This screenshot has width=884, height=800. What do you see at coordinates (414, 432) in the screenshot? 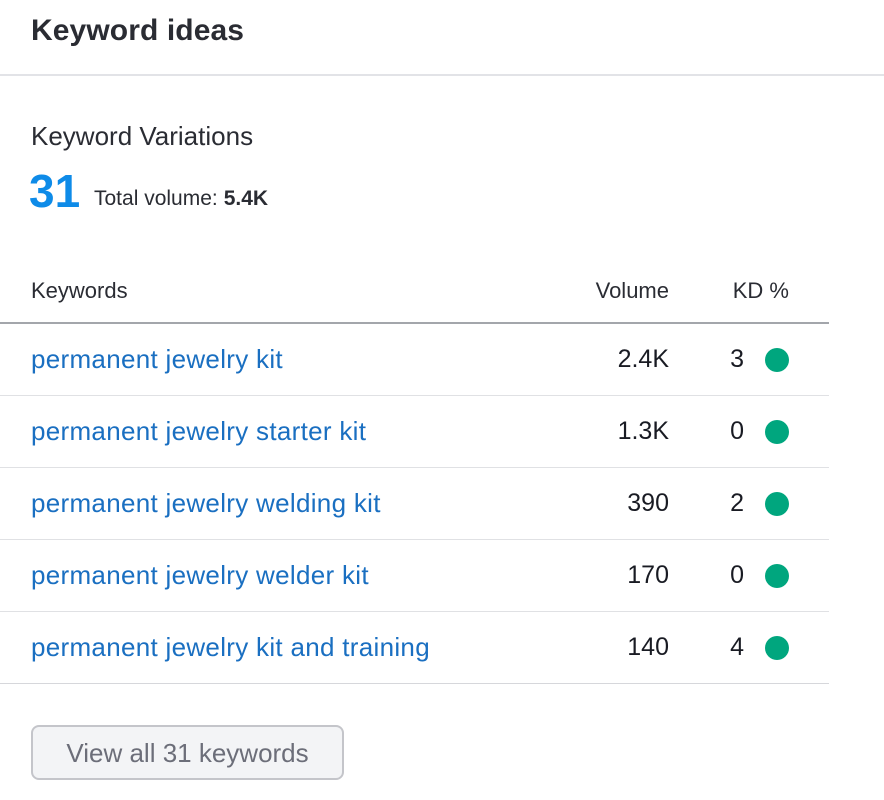
I see `table-row: permanent jewelry starter kit 1.3K 0` at bounding box center [414, 432].